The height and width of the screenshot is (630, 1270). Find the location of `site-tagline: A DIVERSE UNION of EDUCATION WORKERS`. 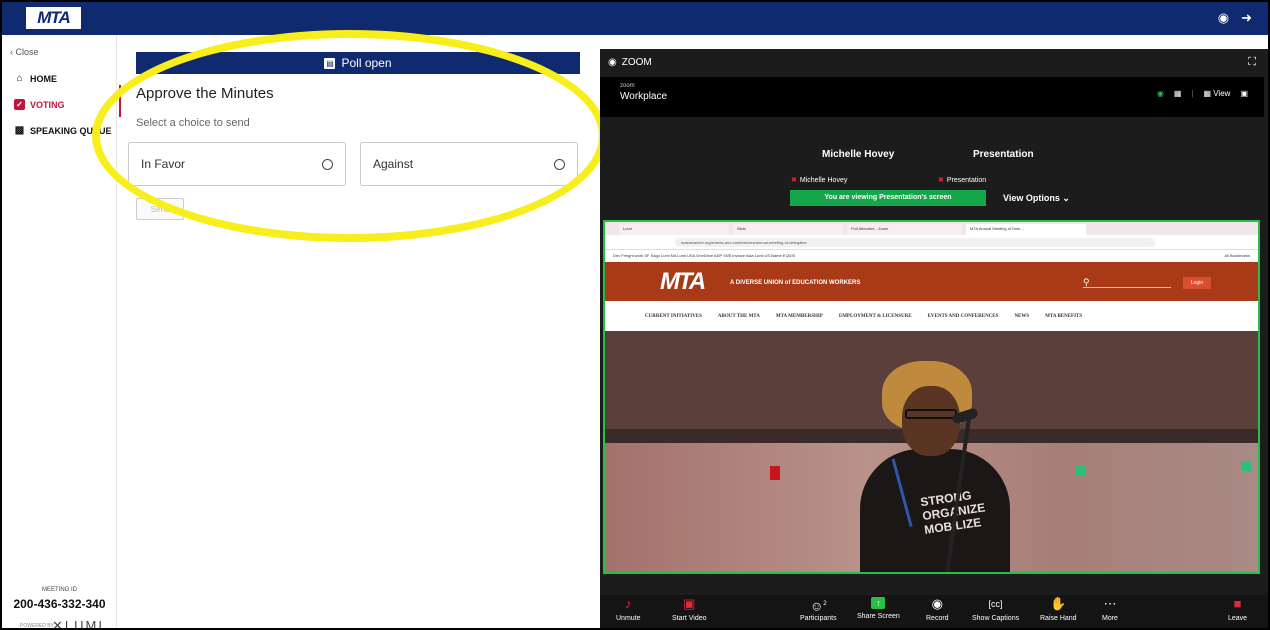

site-tagline: A DIVERSE UNION of EDUCATION WORKERS is located at coordinates (795, 283).